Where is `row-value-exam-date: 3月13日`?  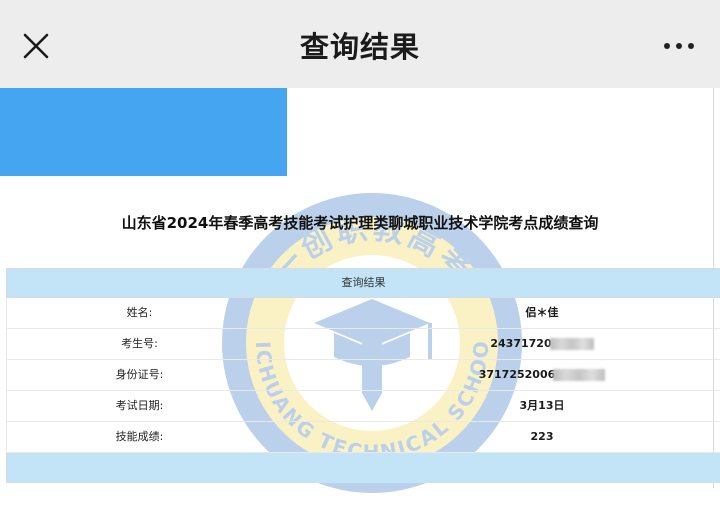 row-value-exam-date: 3月13日 is located at coordinates (542, 405).